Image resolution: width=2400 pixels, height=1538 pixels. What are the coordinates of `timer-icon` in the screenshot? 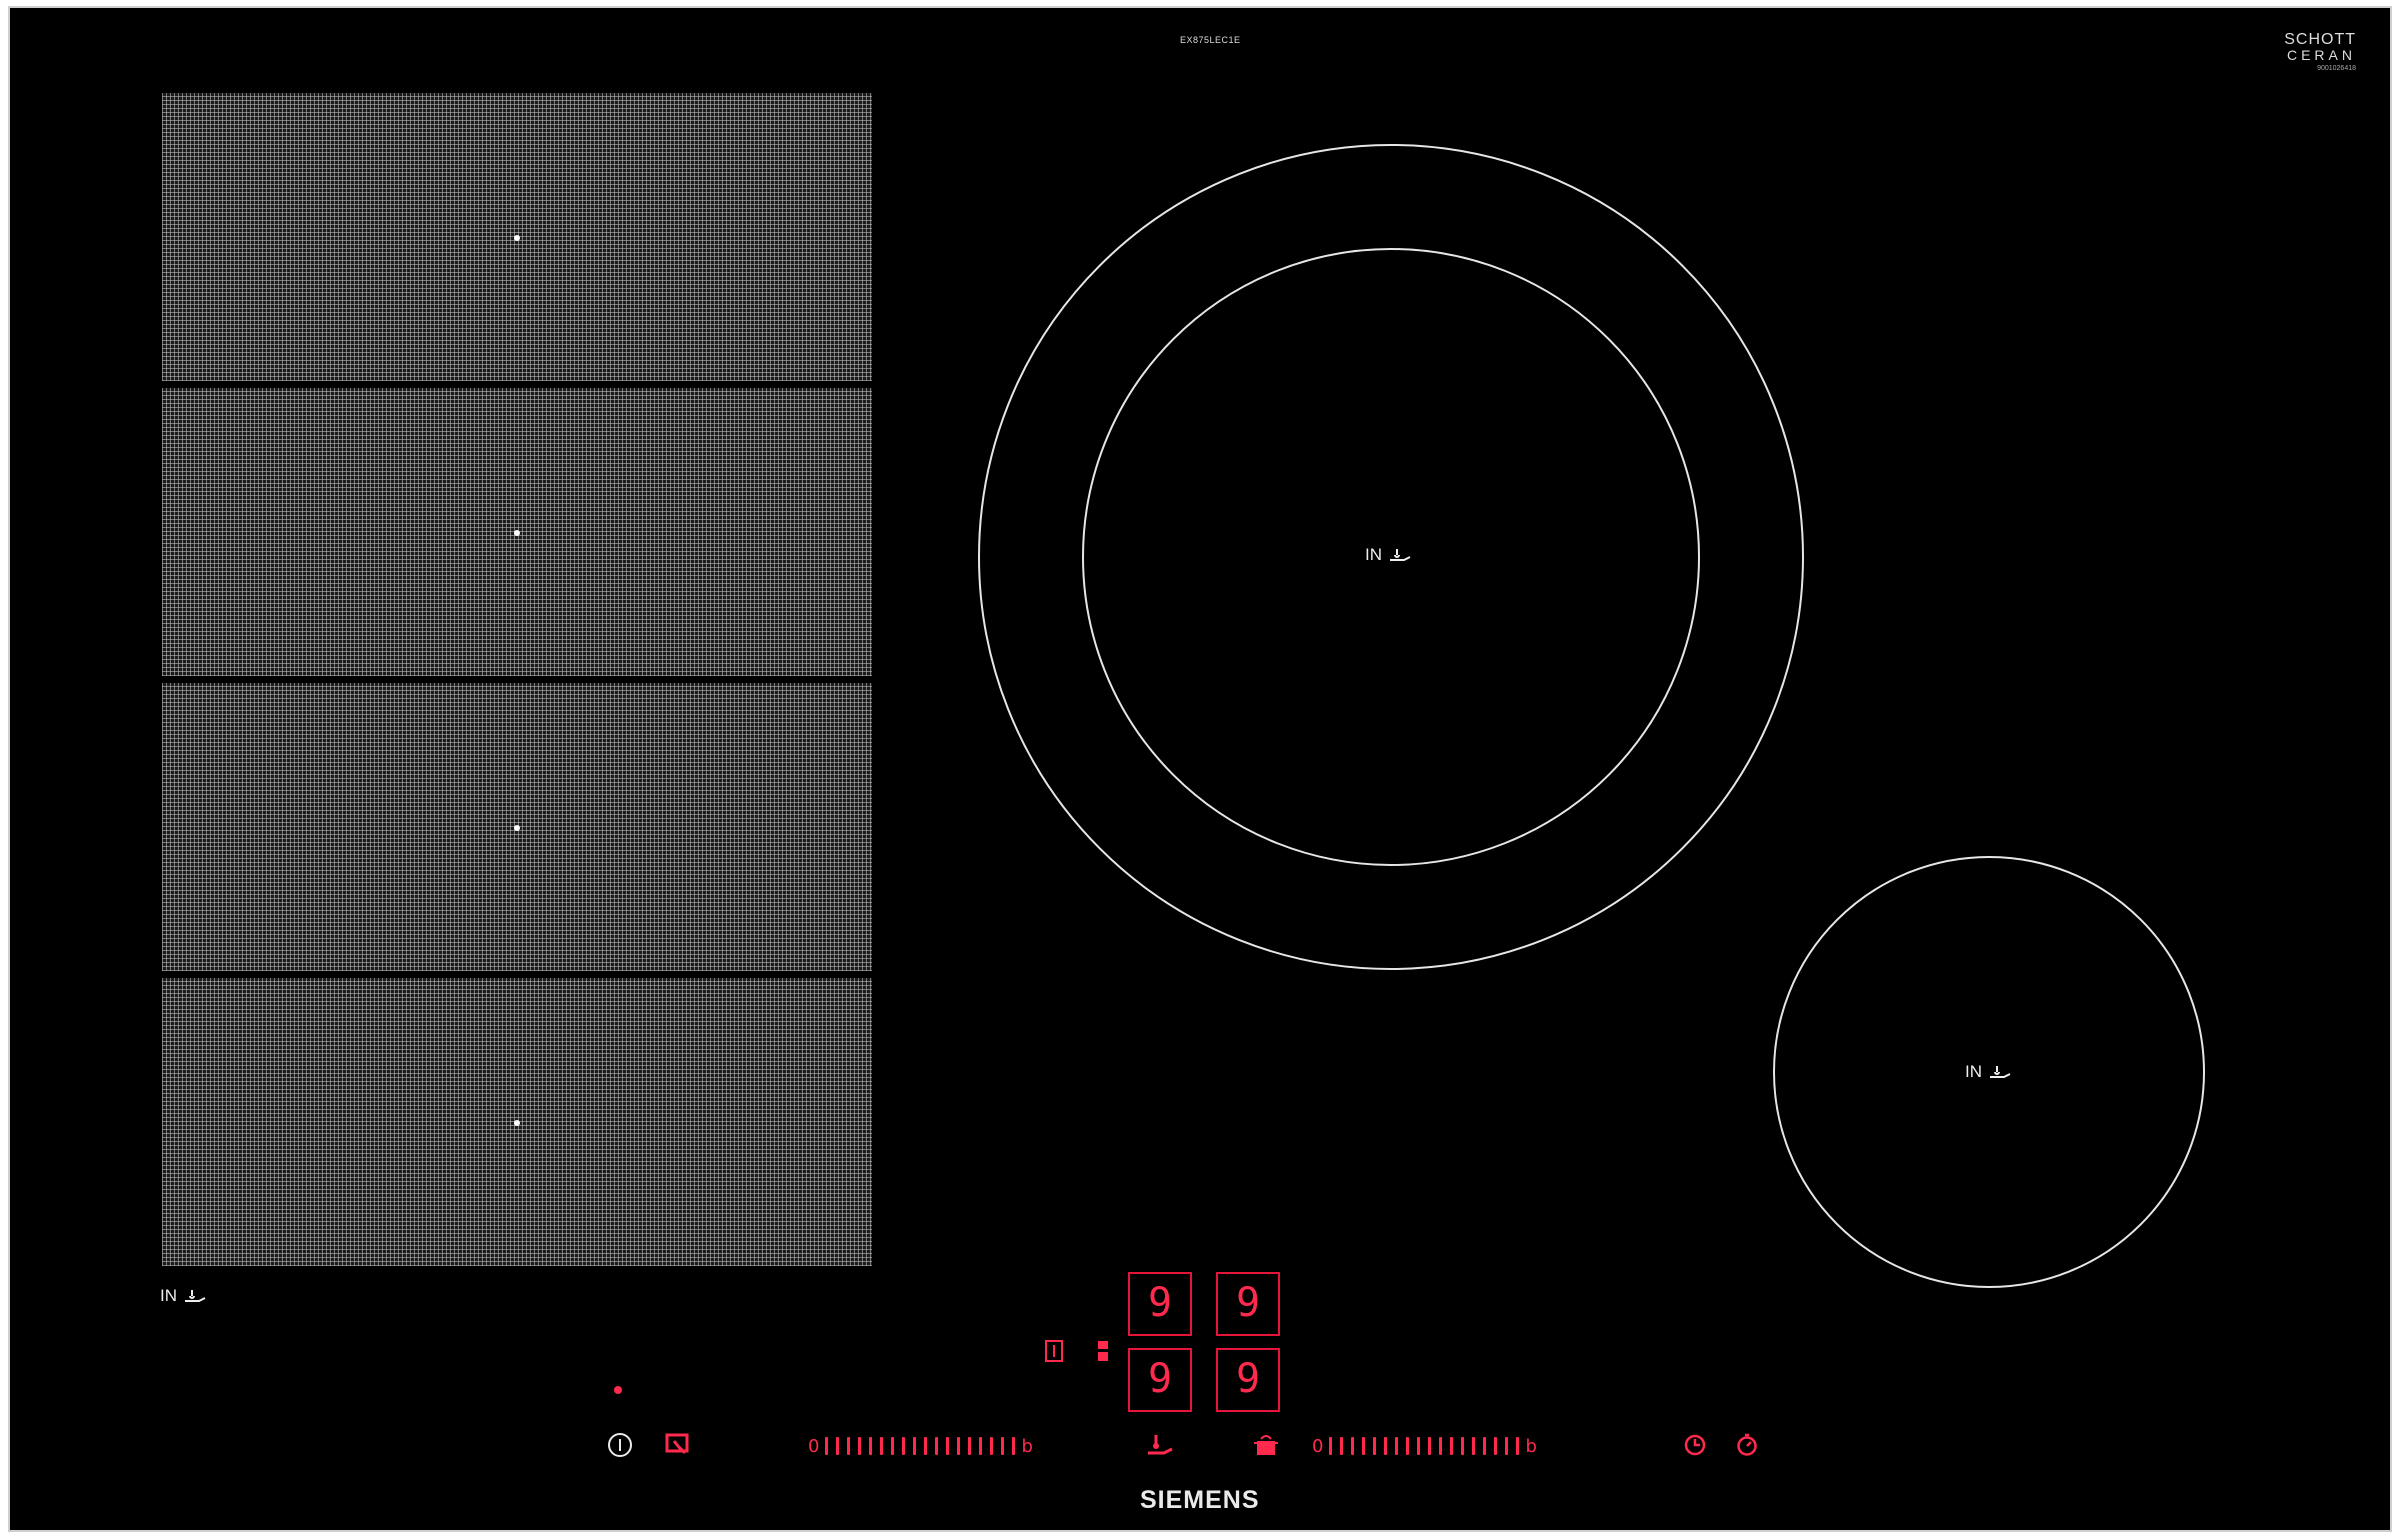 It's located at (1695, 1445).